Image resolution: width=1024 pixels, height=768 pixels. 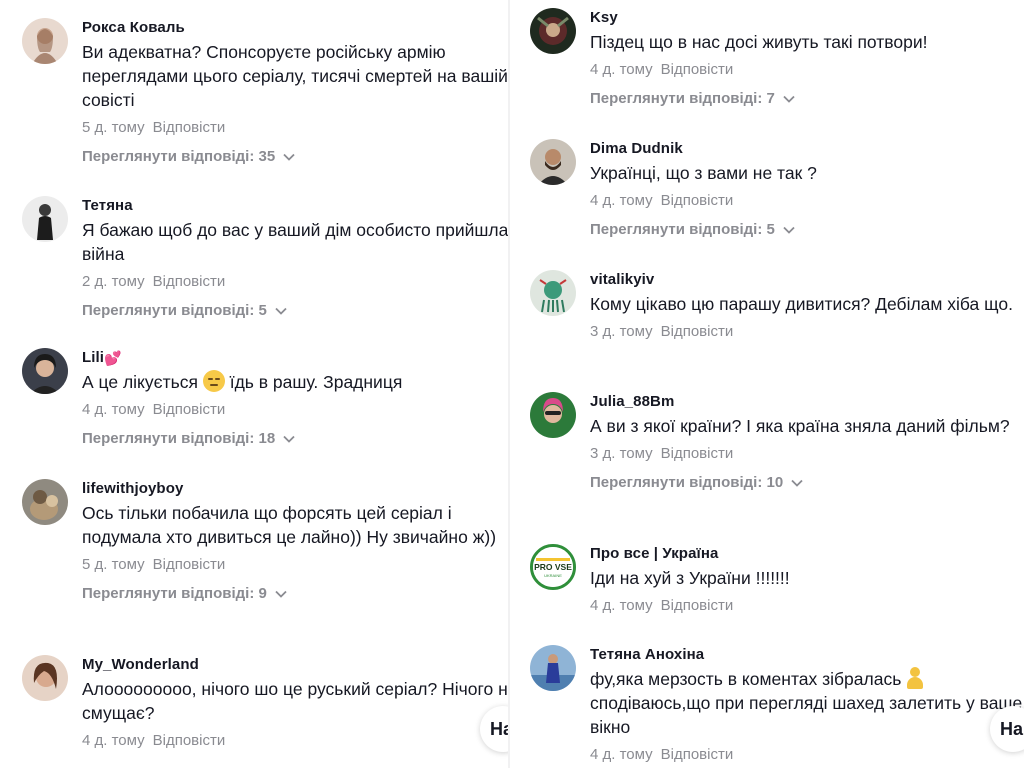 I want to click on comment-username: Ksy, so click(x=807, y=18).